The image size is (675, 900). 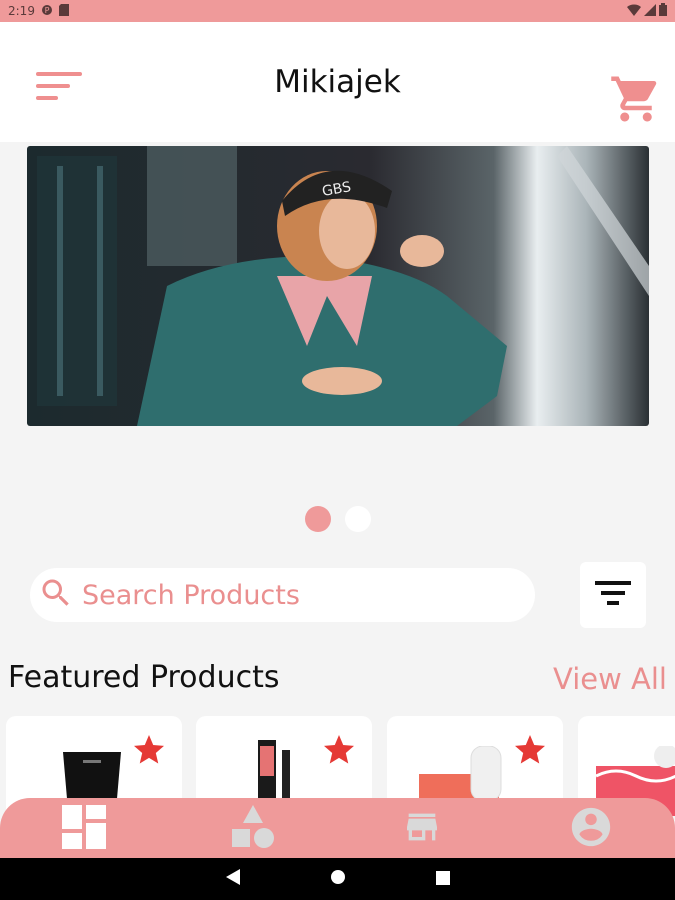 I want to click on view-all-link: View All, so click(x=610, y=679).